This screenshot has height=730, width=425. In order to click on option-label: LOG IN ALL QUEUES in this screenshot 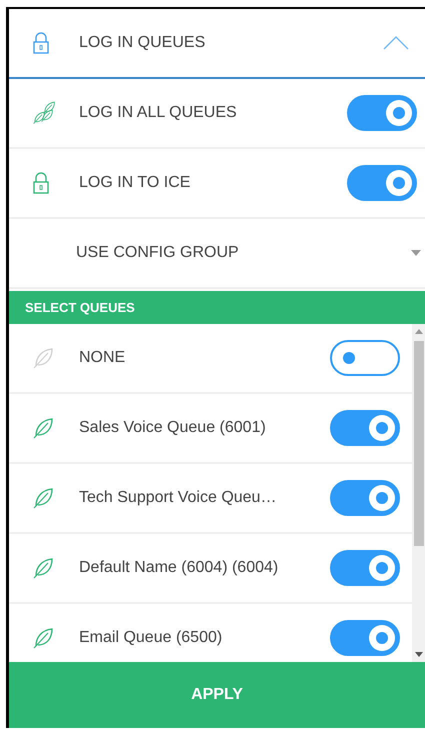, I will do `click(158, 113)`.